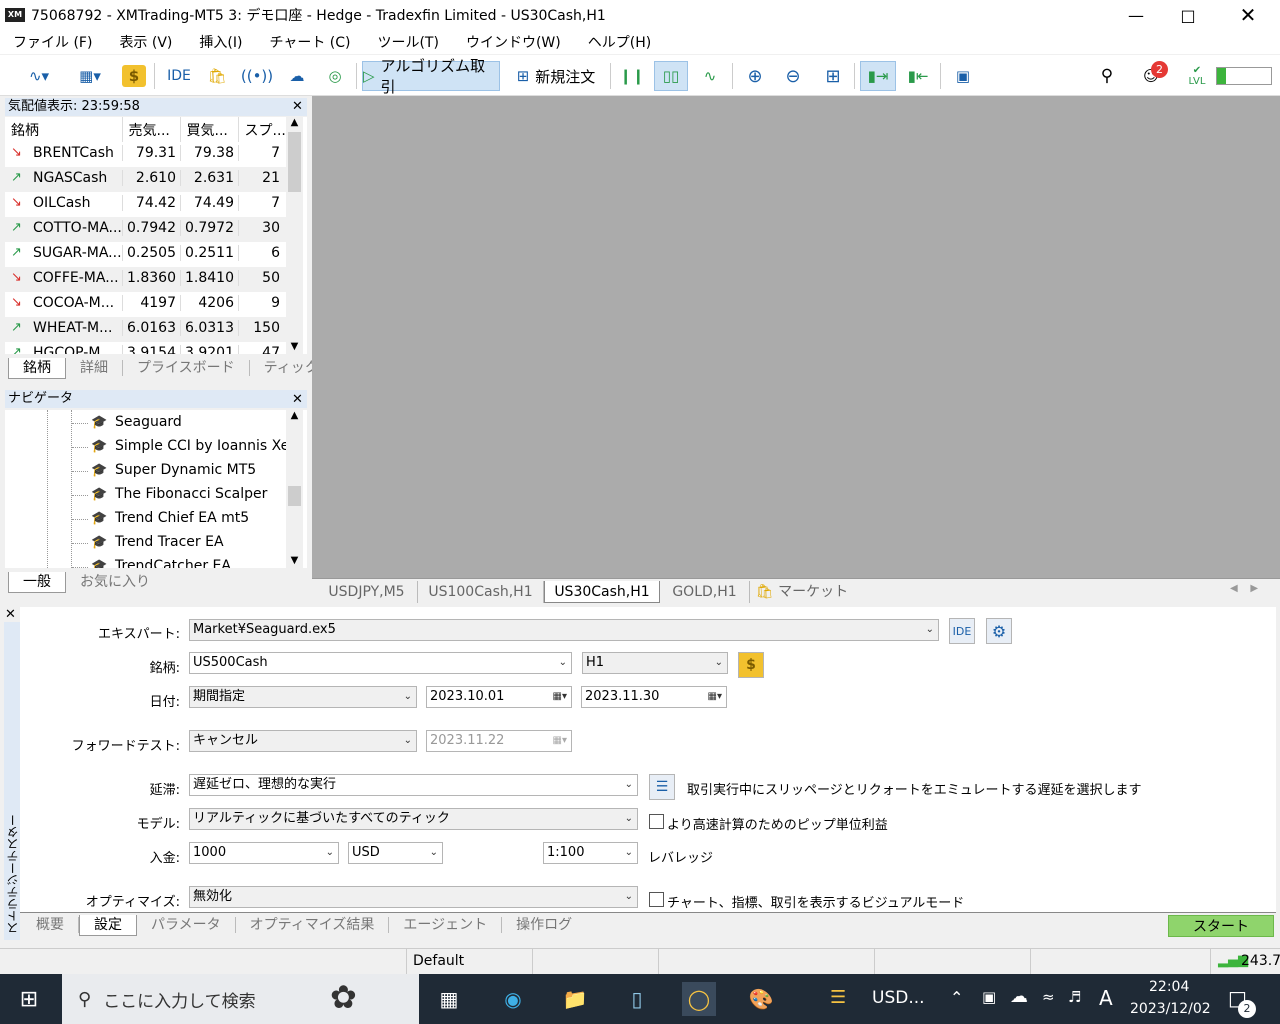 The image size is (1280, 1024). Describe the element at coordinates (699, 999) in the screenshot. I see `metatrader-icon: ◯` at that location.